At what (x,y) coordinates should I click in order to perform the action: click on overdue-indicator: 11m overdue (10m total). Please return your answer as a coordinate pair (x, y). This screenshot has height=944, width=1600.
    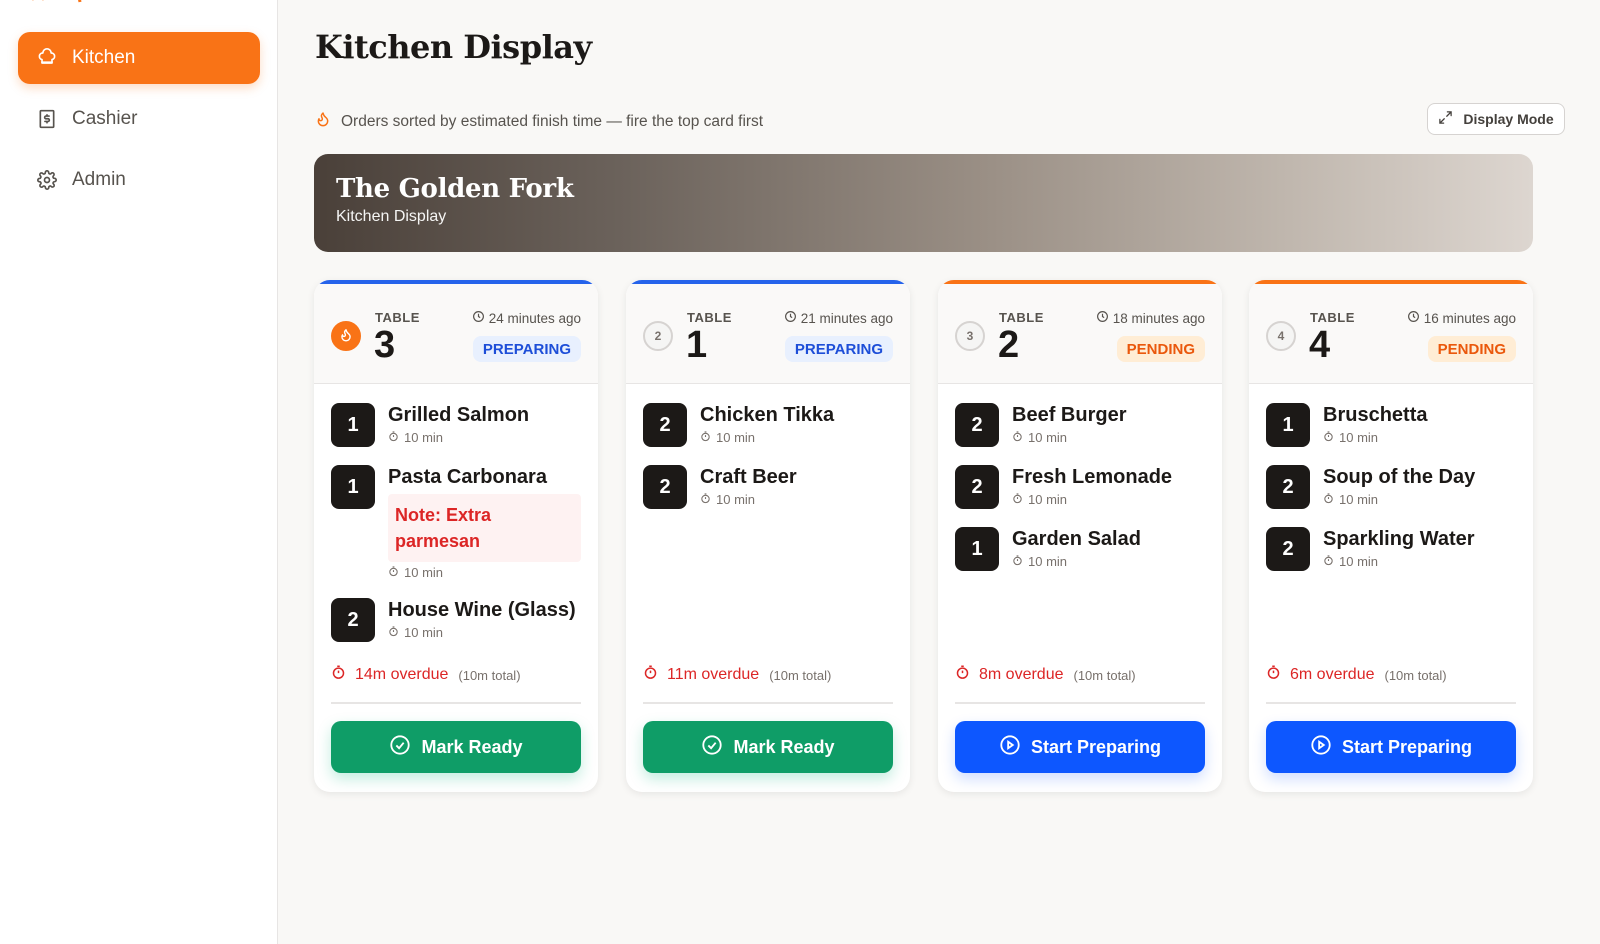
    Looking at the image, I should click on (737, 675).